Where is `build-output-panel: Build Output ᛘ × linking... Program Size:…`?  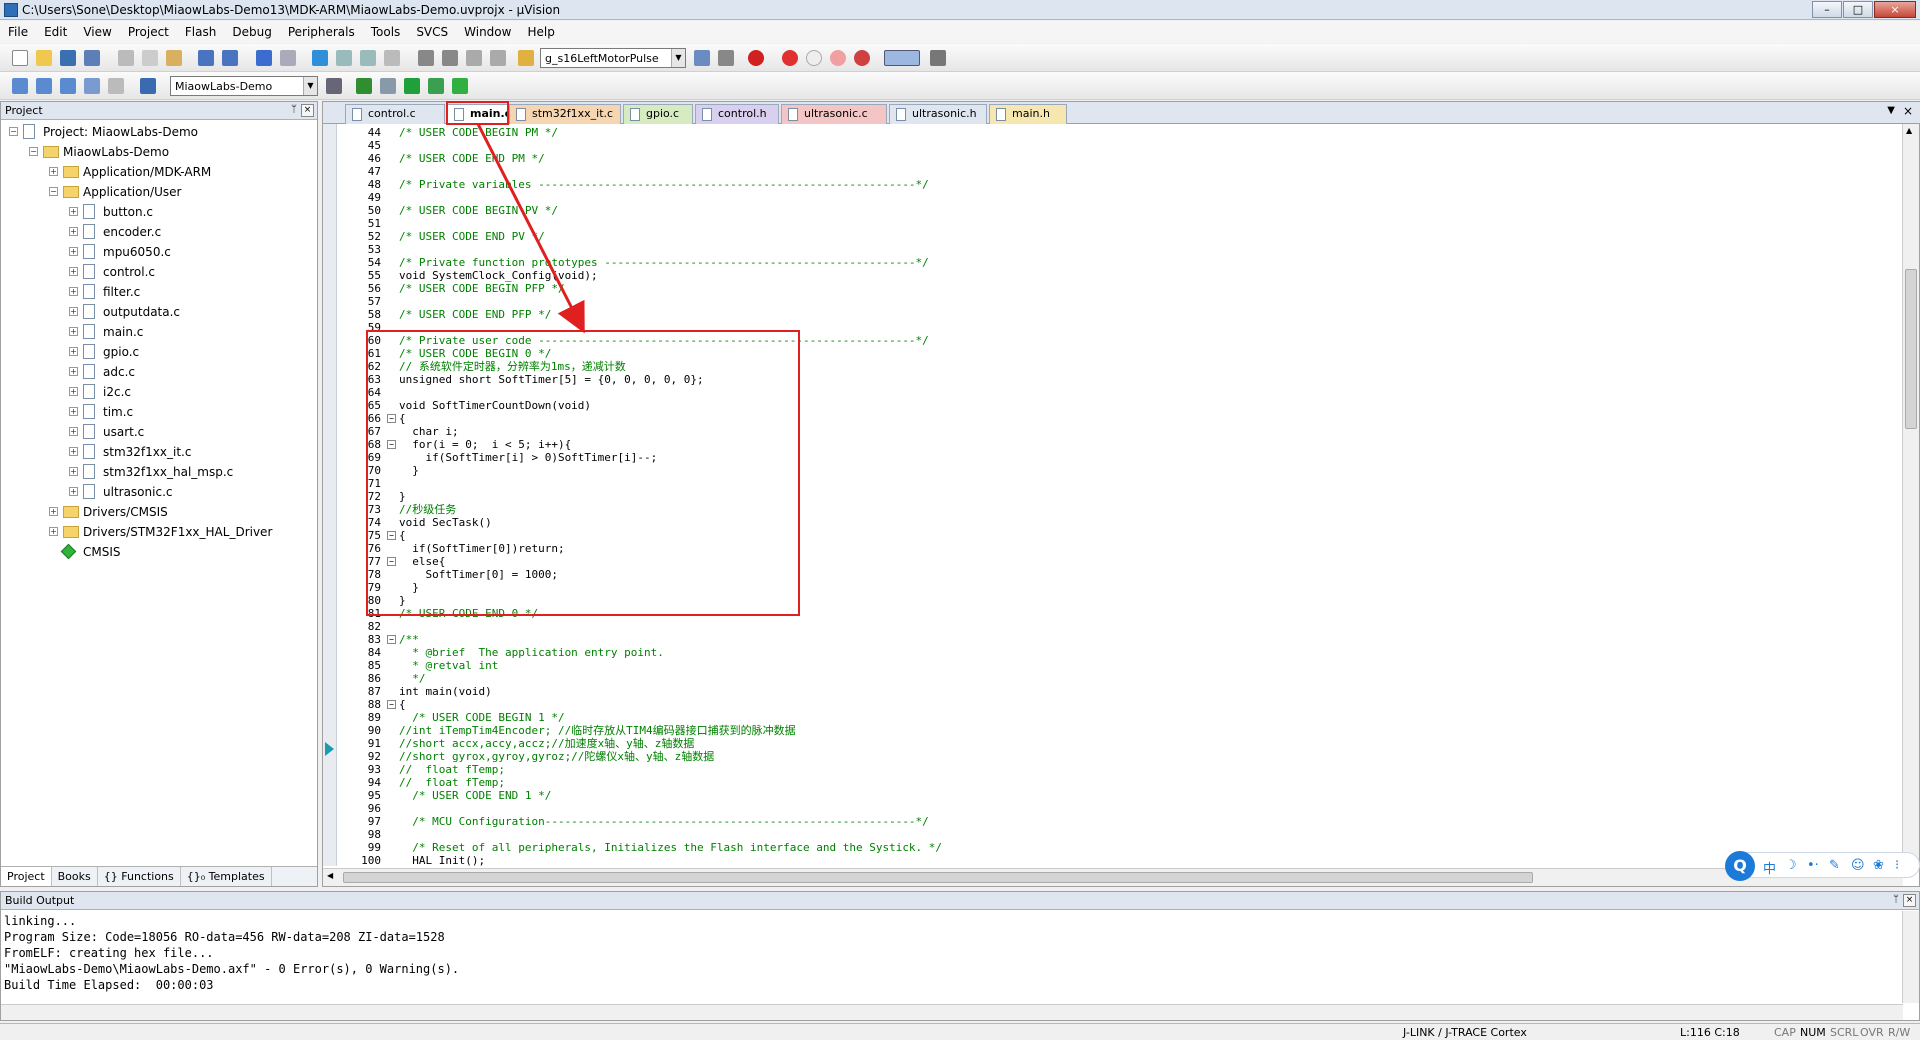
build-output-panel: Build Output ᛘ × linking... Program Size:… is located at coordinates (960, 956).